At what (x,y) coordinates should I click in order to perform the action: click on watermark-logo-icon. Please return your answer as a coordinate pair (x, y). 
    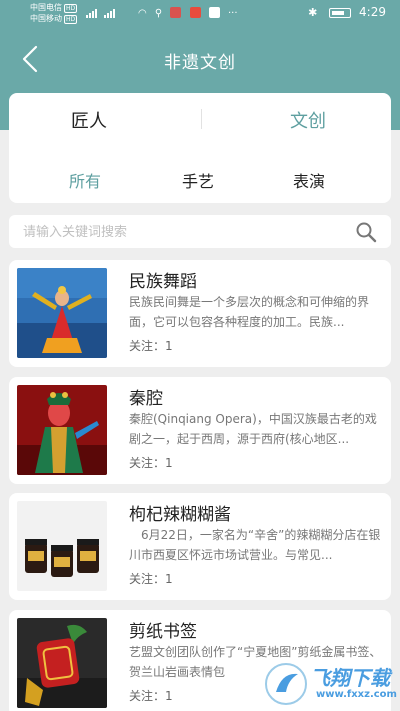
    Looking at the image, I should click on (286, 684).